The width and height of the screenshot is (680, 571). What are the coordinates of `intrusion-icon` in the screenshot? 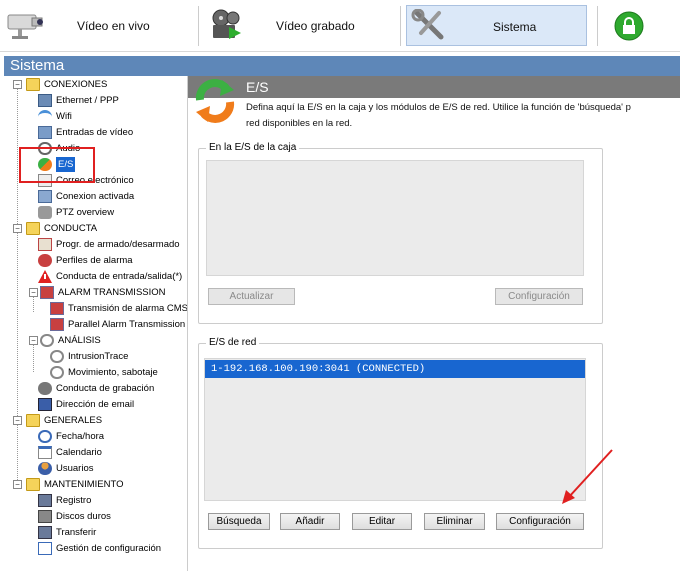 It's located at (57, 356).